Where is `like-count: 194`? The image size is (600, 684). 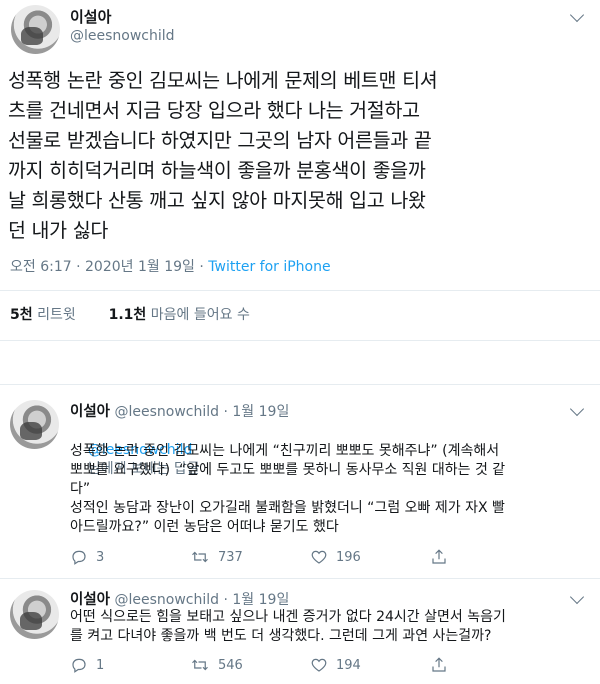 like-count: 194 is located at coordinates (348, 665).